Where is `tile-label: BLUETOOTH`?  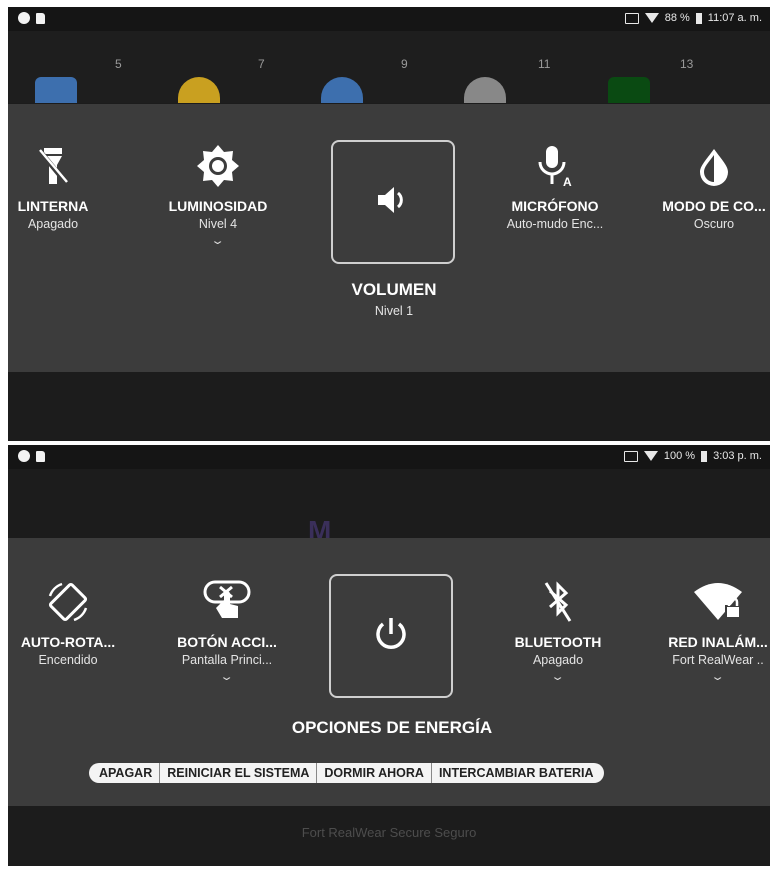 tile-label: BLUETOOTH is located at coordinates (558, 642).